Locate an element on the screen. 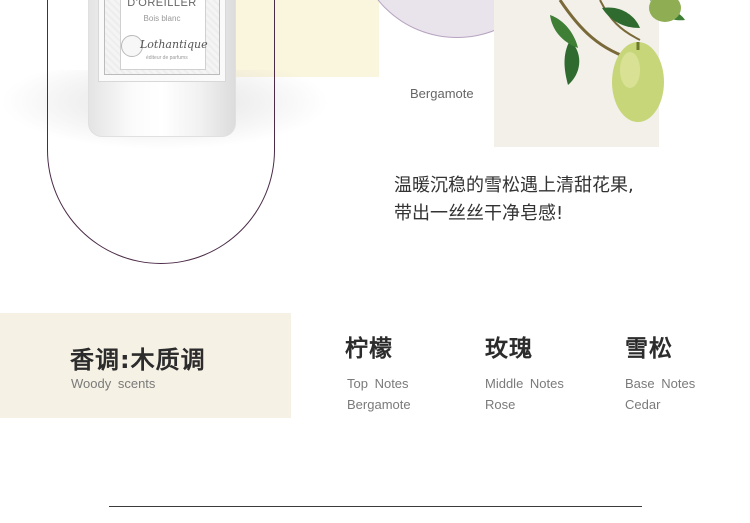 This screenshot has width=750, height=523. note-name: Cedar is located at coordinates (643, 404).